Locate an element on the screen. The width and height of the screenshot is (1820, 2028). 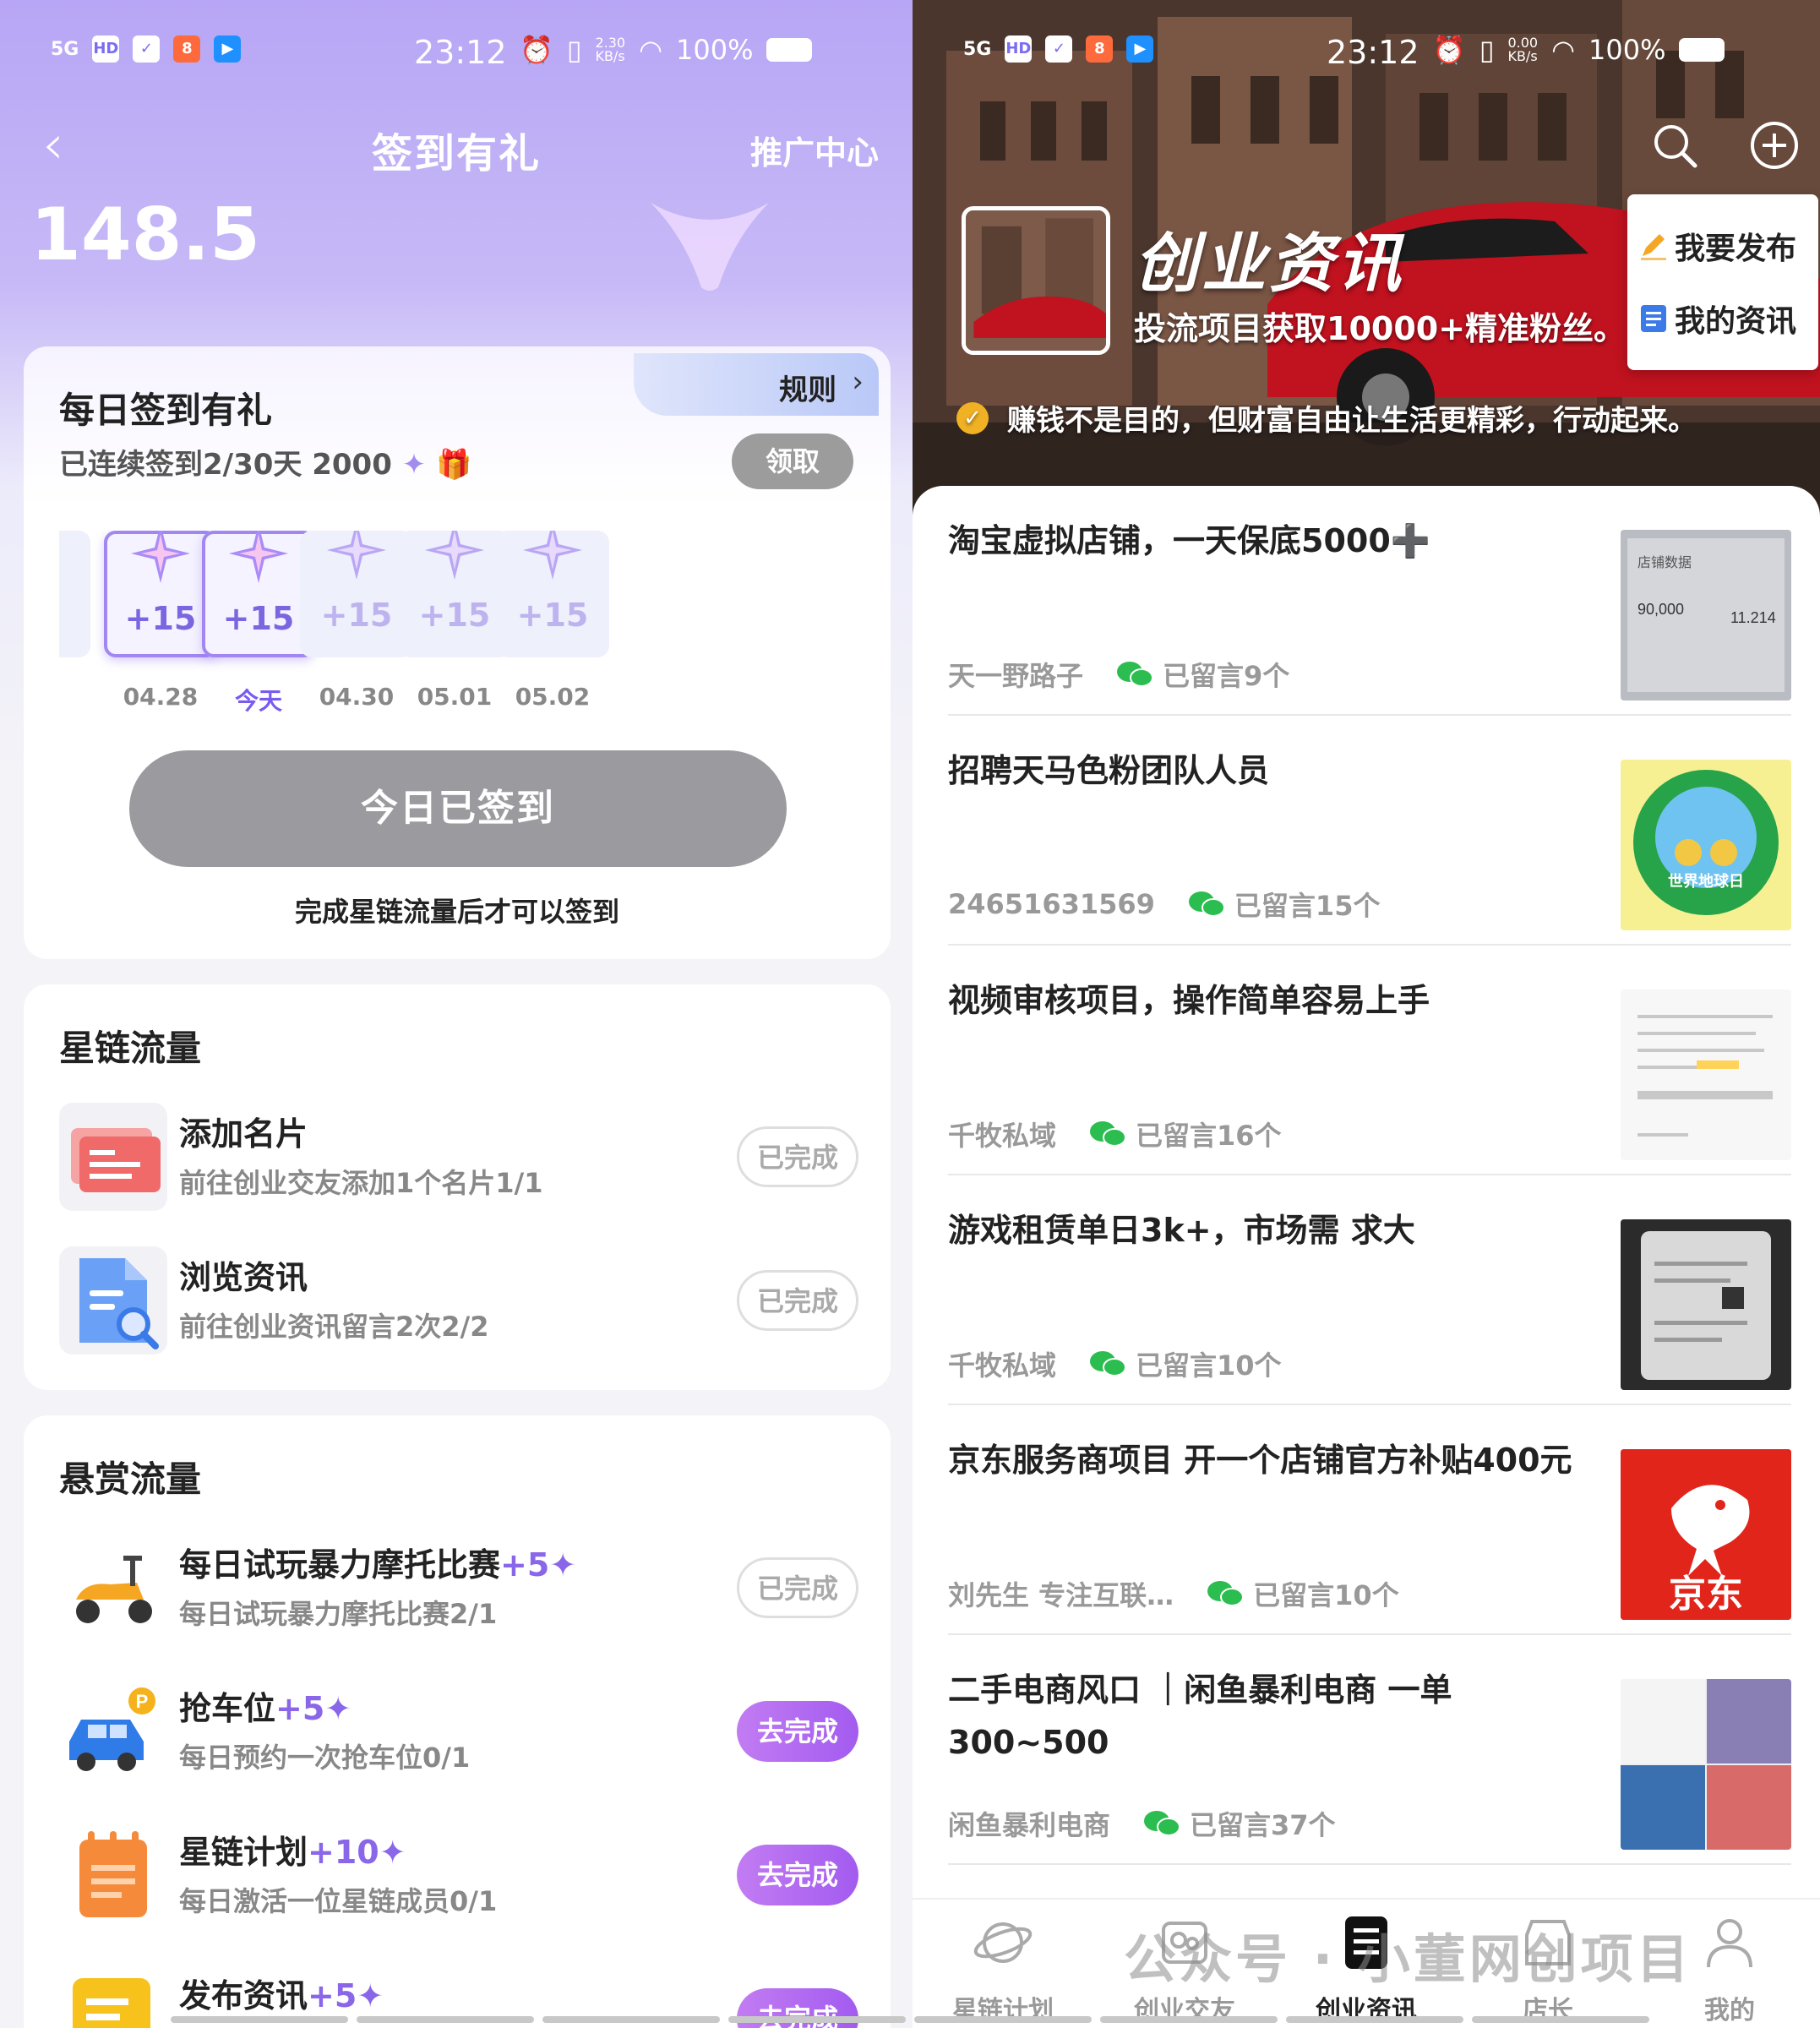
menu-item-publish: 我要发布 is located at coordinates (1717, 245).